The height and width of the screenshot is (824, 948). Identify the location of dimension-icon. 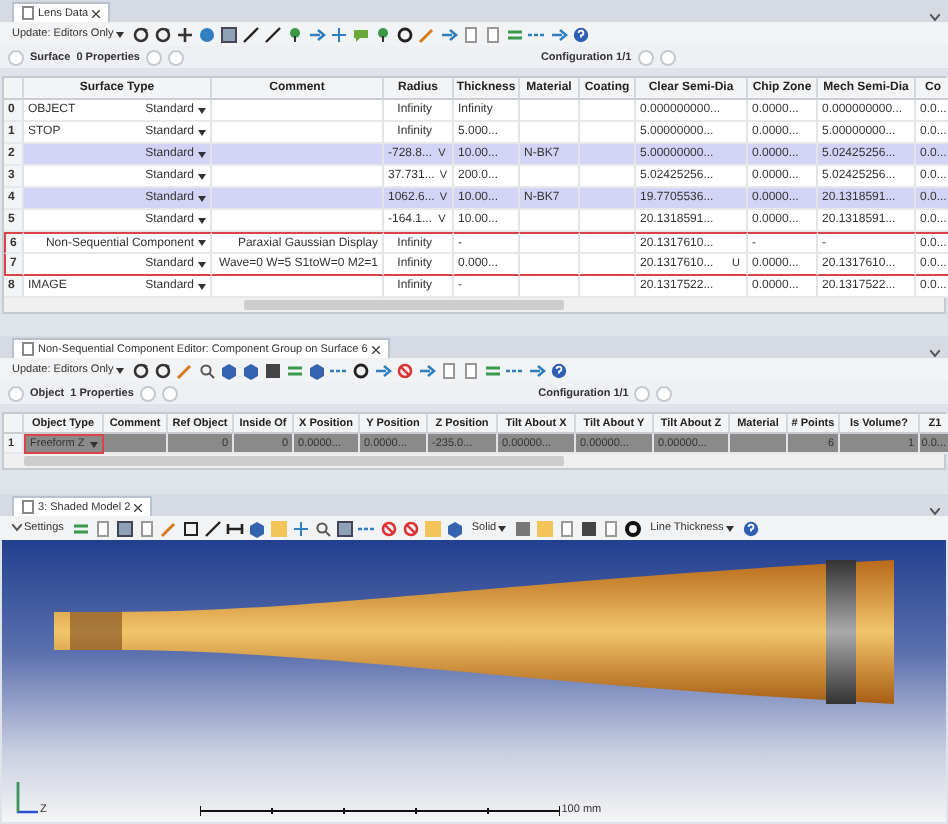
(234, 528).